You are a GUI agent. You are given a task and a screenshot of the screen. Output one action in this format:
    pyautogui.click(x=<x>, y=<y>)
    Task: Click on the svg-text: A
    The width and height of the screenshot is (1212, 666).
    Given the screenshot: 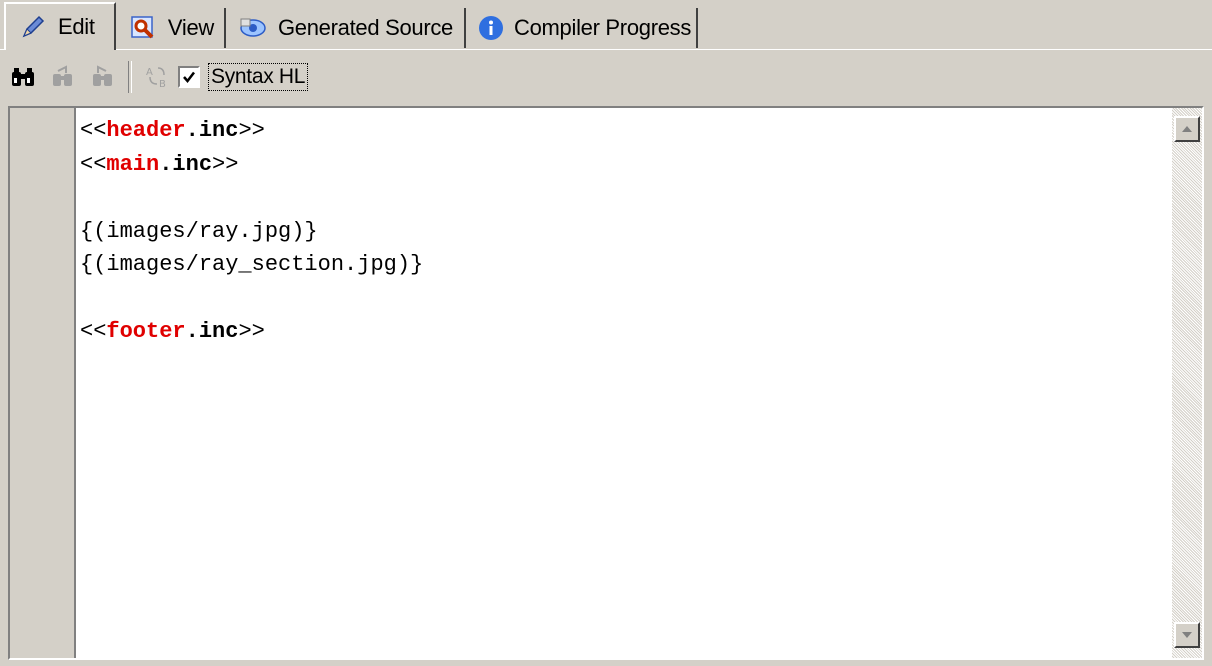 What is the action you would take?
    pyautogui.click(x=149, y=72)
    